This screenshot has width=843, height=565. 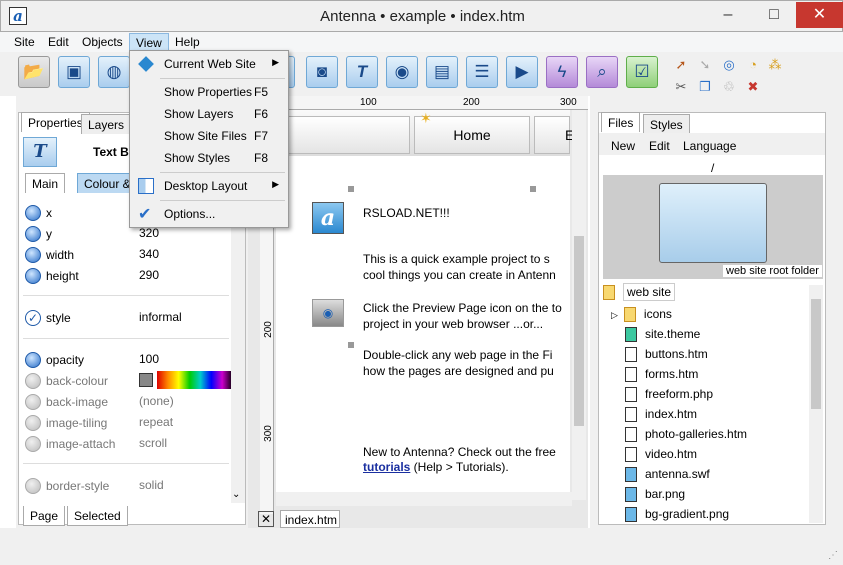 I want to click on menu-item-show-site-files: Show Site Files F7, so click(x=209, y=136).